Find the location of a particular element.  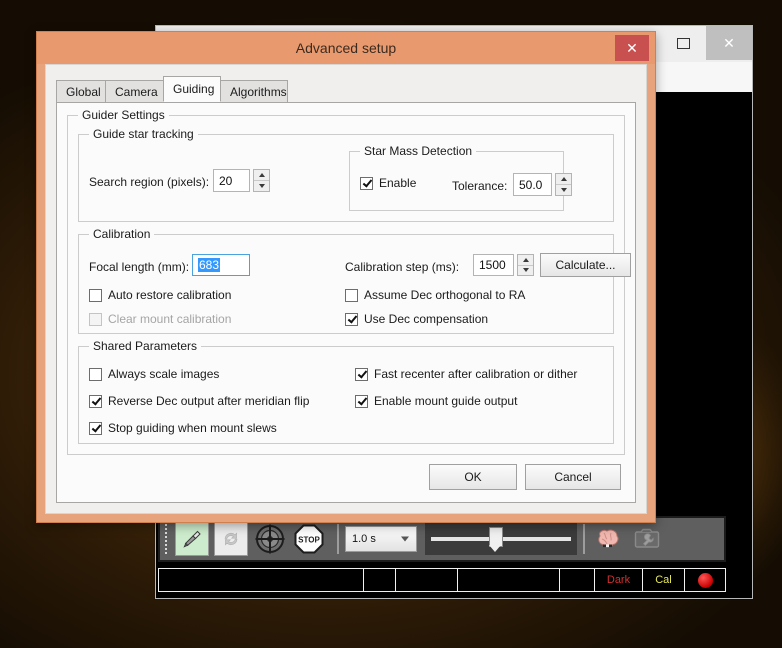

gain-slider is located at coordinates (501, 539).